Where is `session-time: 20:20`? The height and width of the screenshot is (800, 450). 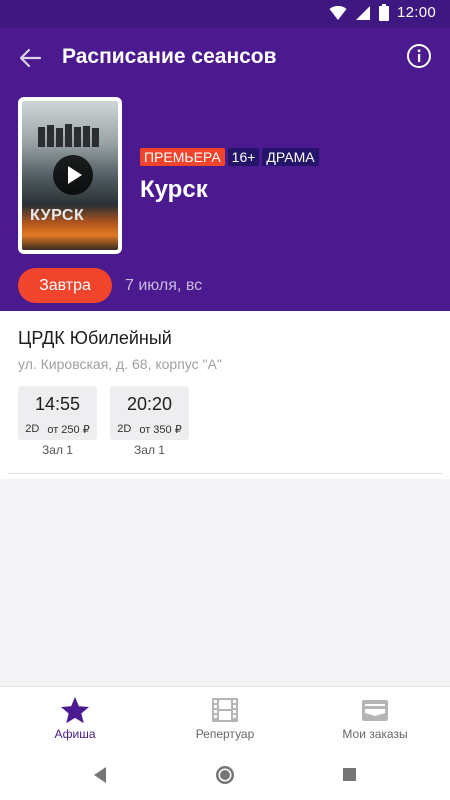
session-time: 20:20 is located at coordinates (149, 404).